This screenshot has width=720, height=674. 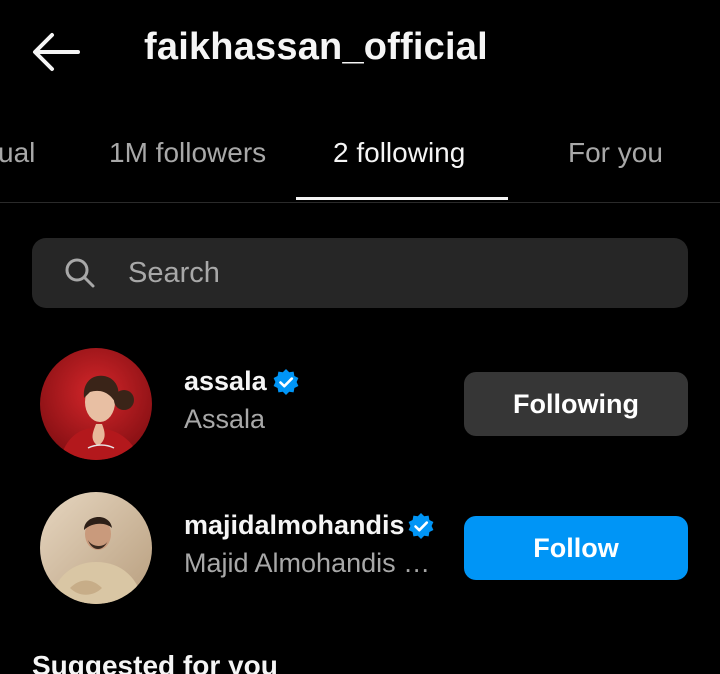 What do you see at coordinates (80, 273) in the screenshot?
I see `search-icon` at bounding box center [80, 273].